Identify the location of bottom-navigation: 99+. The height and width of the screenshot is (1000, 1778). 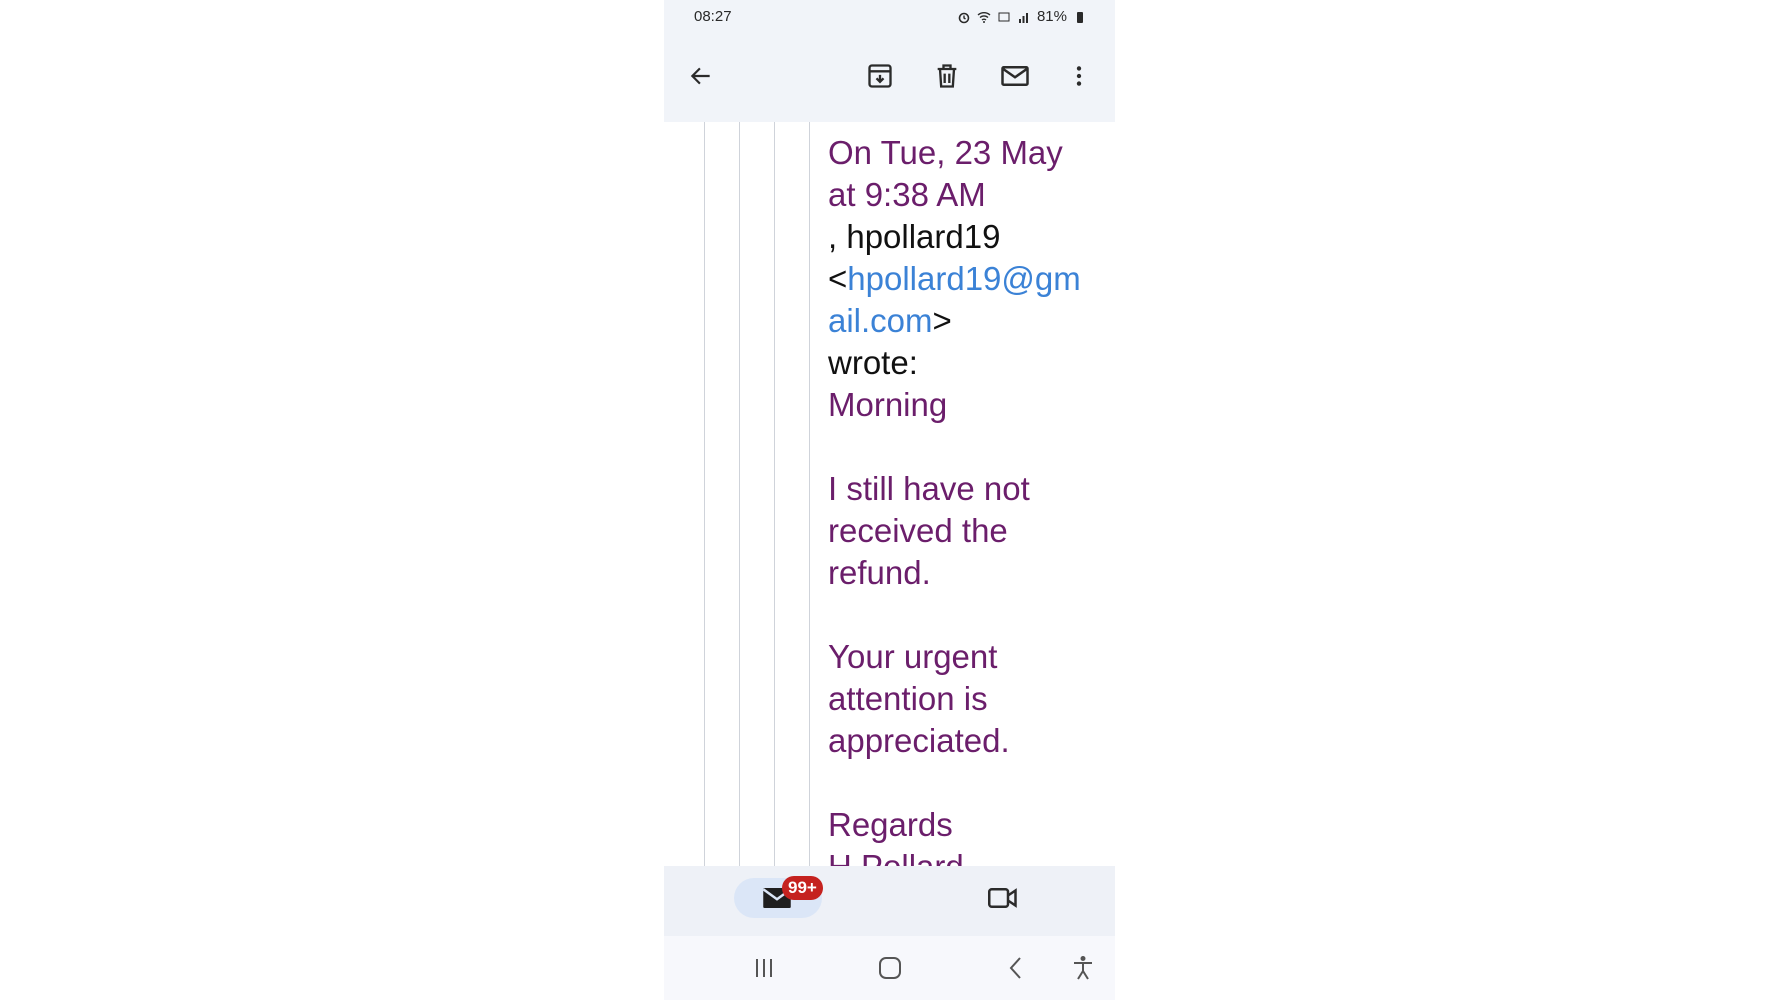
(889, 901).